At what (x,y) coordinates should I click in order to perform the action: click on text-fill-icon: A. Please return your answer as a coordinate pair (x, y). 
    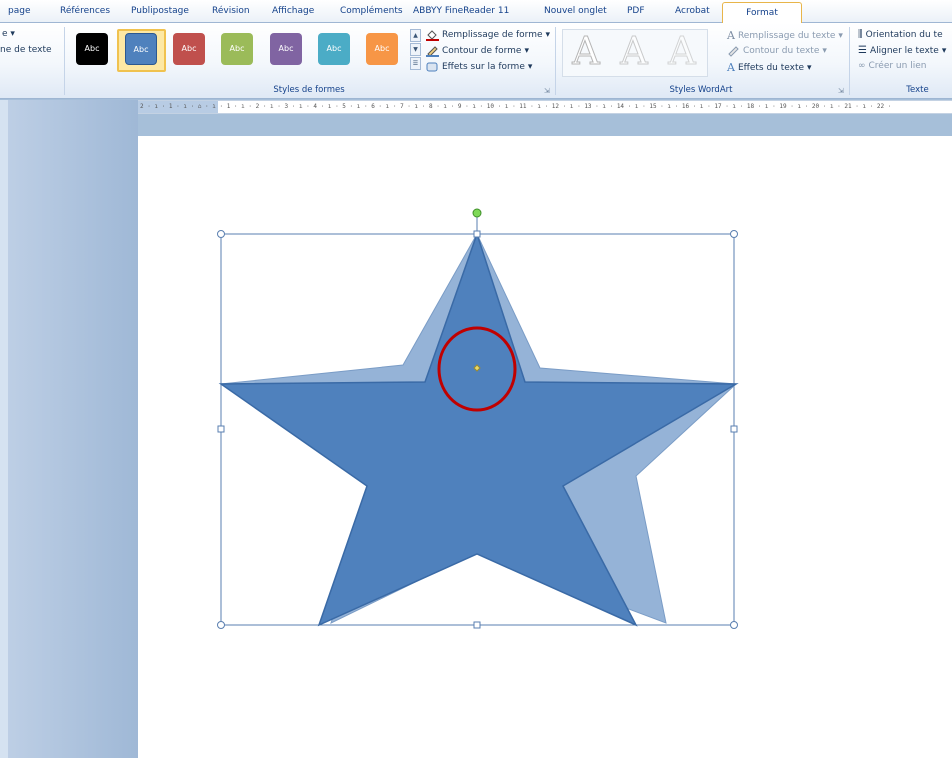
    Looking at the image, I should click on (731, 35).